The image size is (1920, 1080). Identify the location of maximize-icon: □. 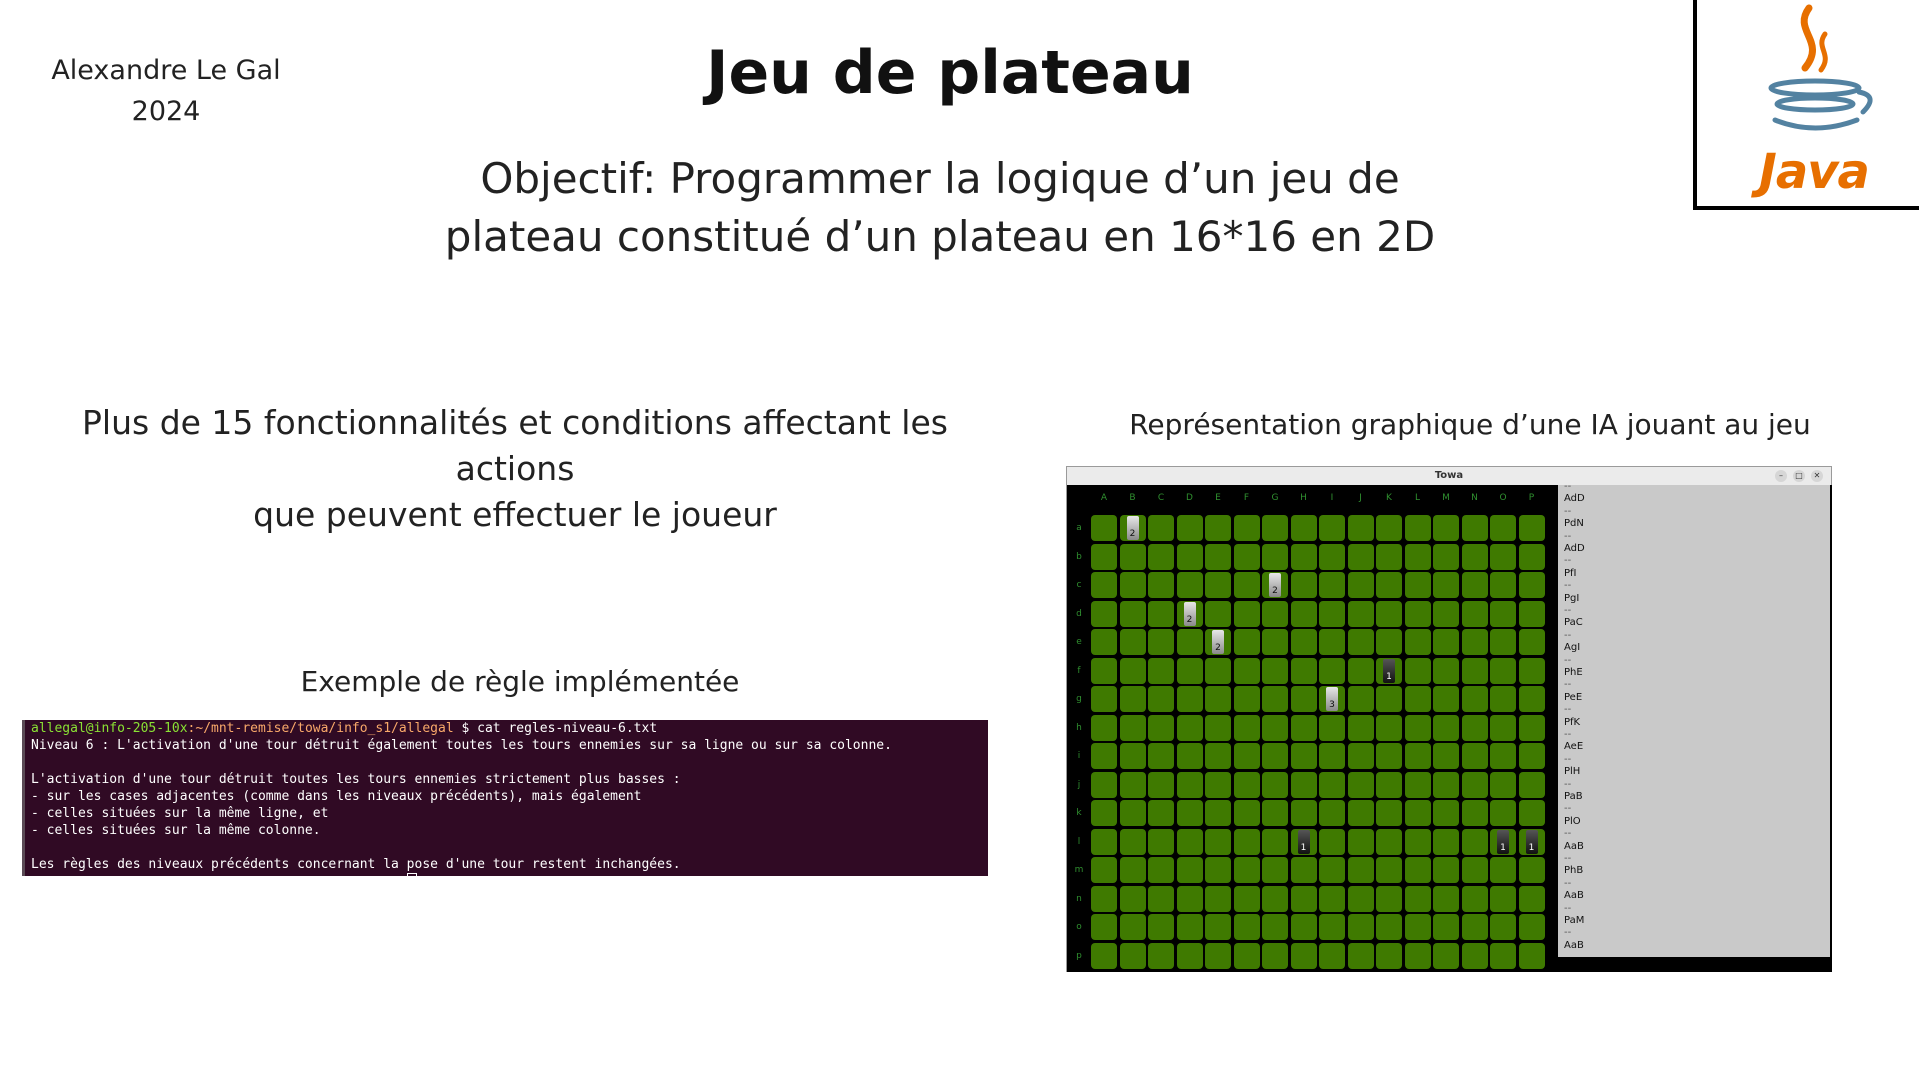
(1799, 476).